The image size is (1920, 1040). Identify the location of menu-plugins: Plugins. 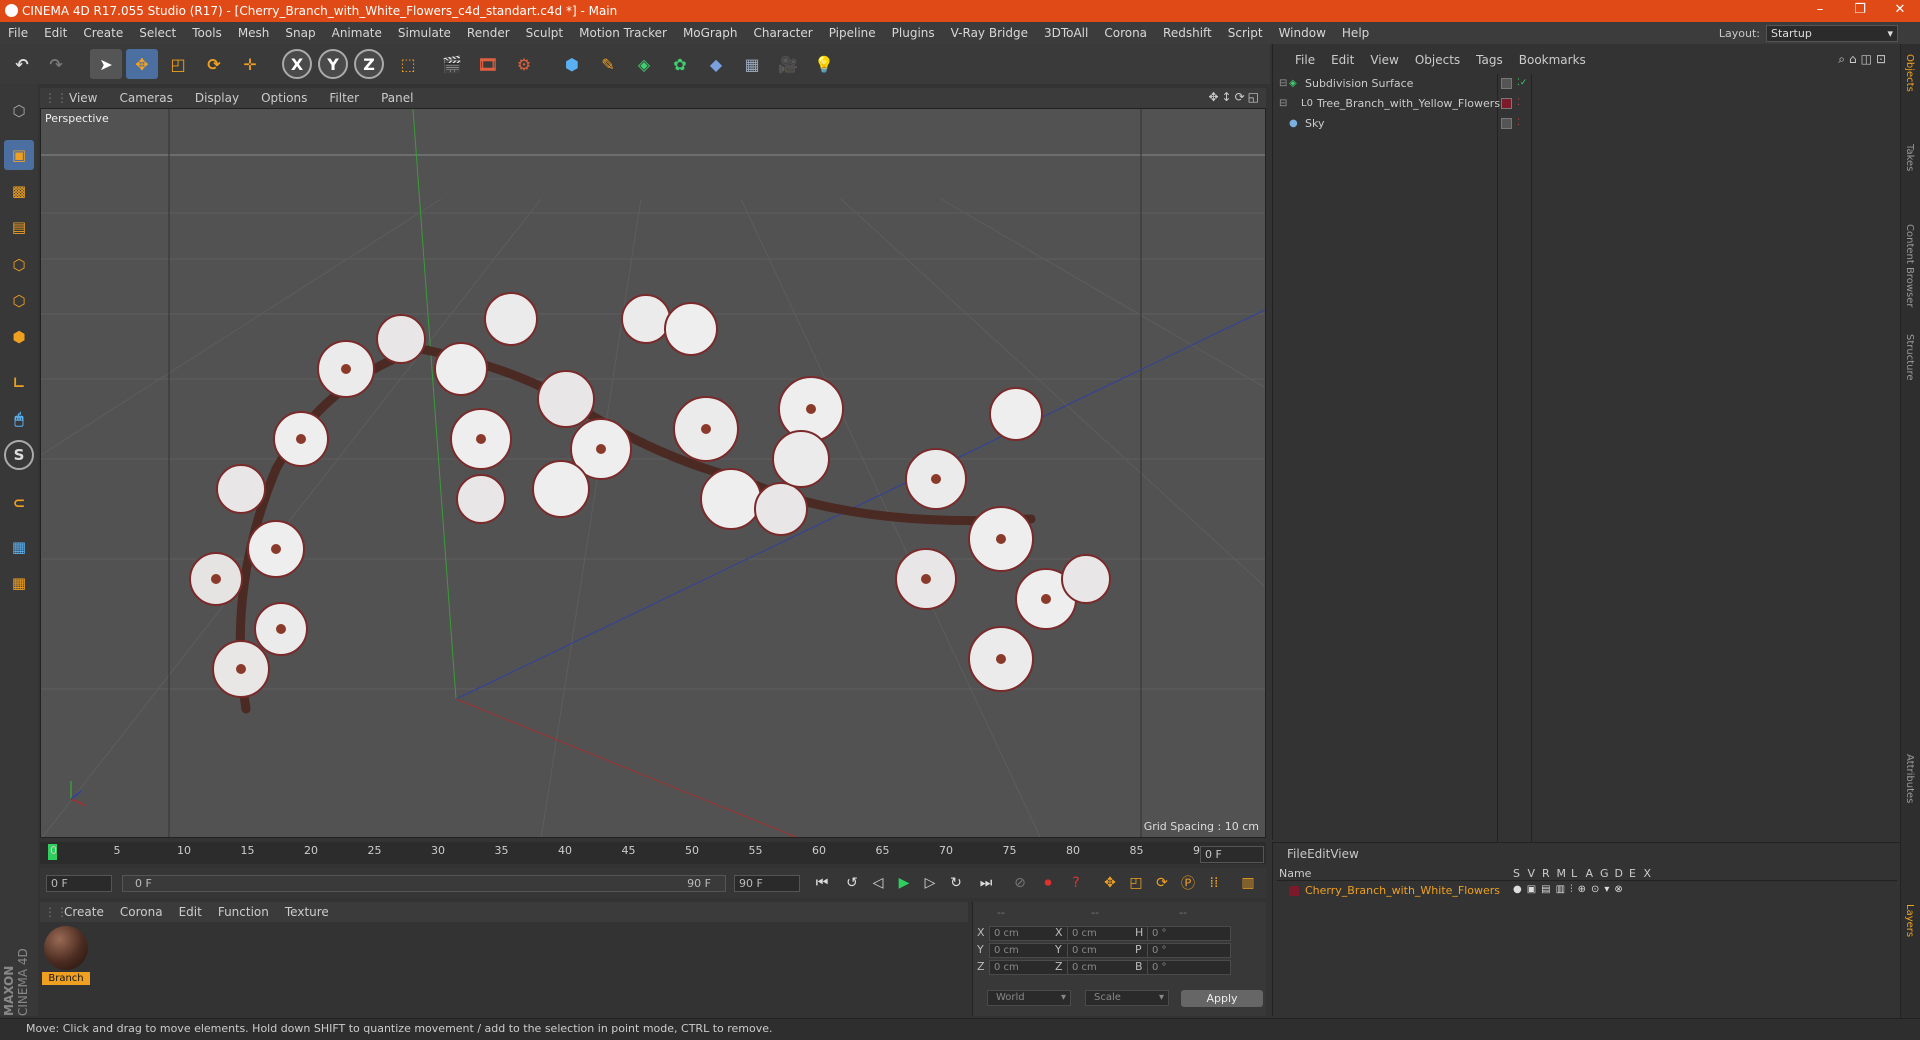
(913, 33).